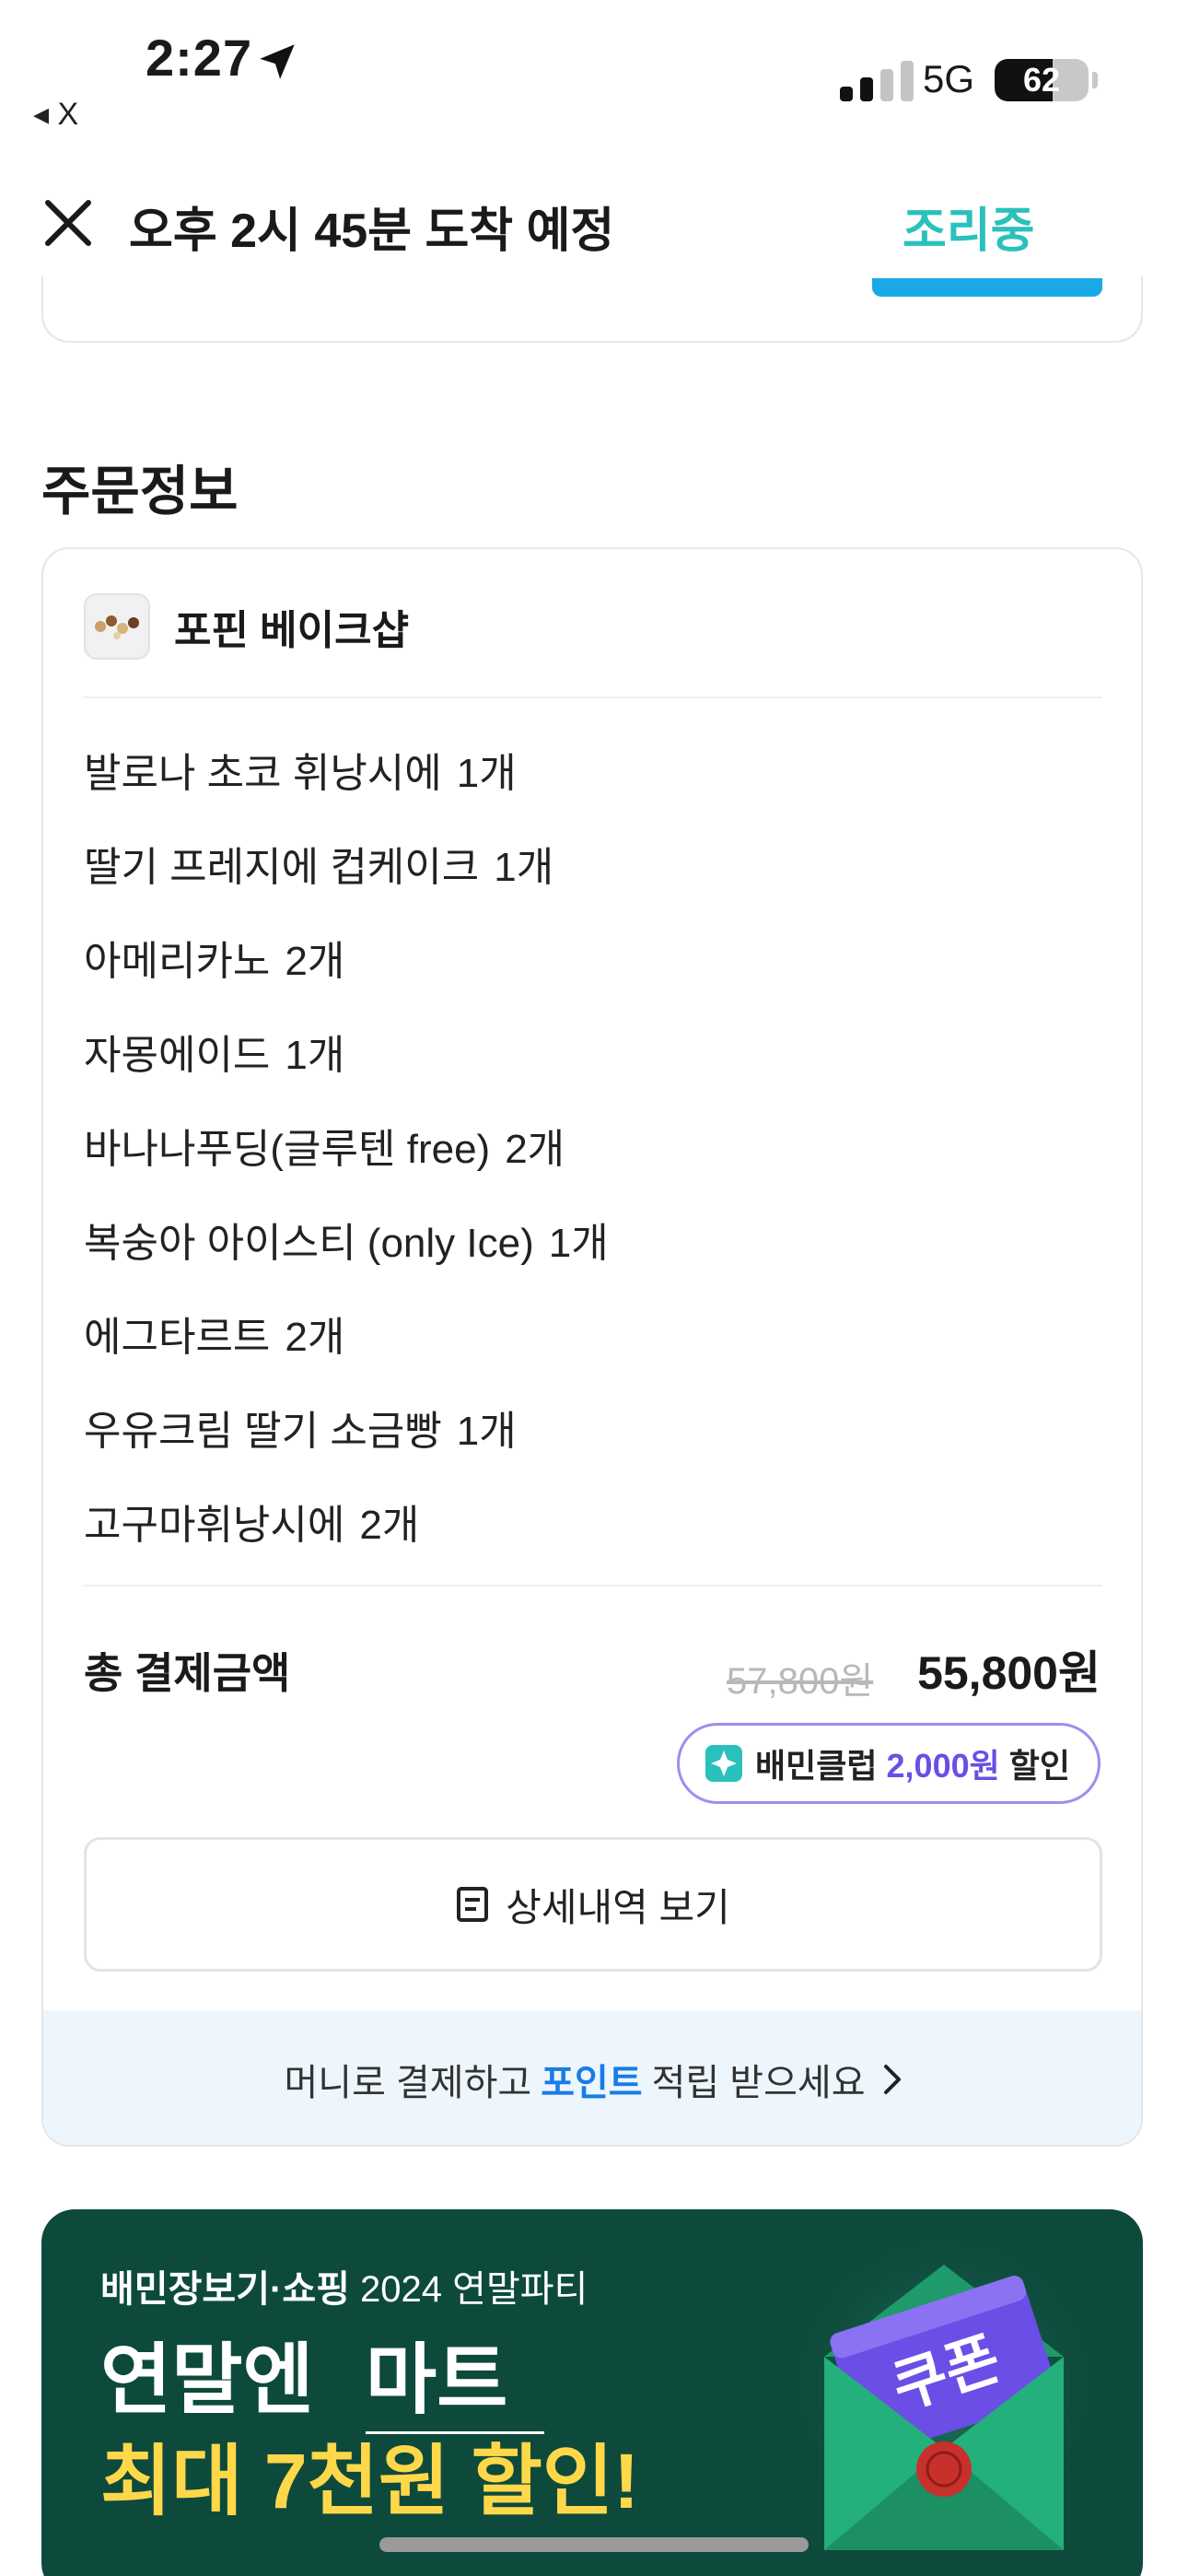 The width and height of the screenshot is (1188, 2576). What do you see at coordinates (346, 1521) in the screenshot?
I see `order-item: 고구마휘낭시에 2개` at bounding box center [346, 1521].